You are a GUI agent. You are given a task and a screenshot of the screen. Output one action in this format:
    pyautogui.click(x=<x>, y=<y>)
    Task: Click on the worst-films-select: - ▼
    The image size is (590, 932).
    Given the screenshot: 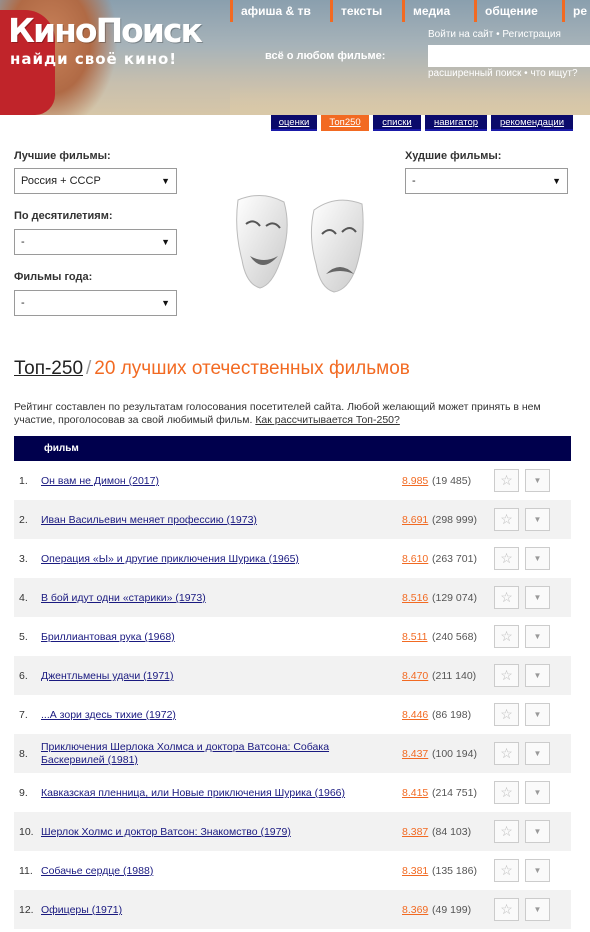 What is the action you would take?
    pyautogui.click(x=486, y=181)
    